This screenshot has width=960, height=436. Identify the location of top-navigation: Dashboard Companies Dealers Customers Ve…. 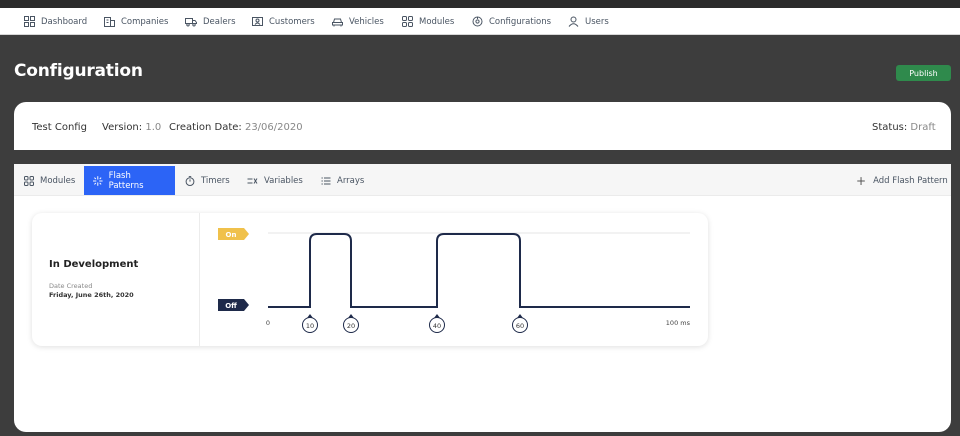
(480, 21).